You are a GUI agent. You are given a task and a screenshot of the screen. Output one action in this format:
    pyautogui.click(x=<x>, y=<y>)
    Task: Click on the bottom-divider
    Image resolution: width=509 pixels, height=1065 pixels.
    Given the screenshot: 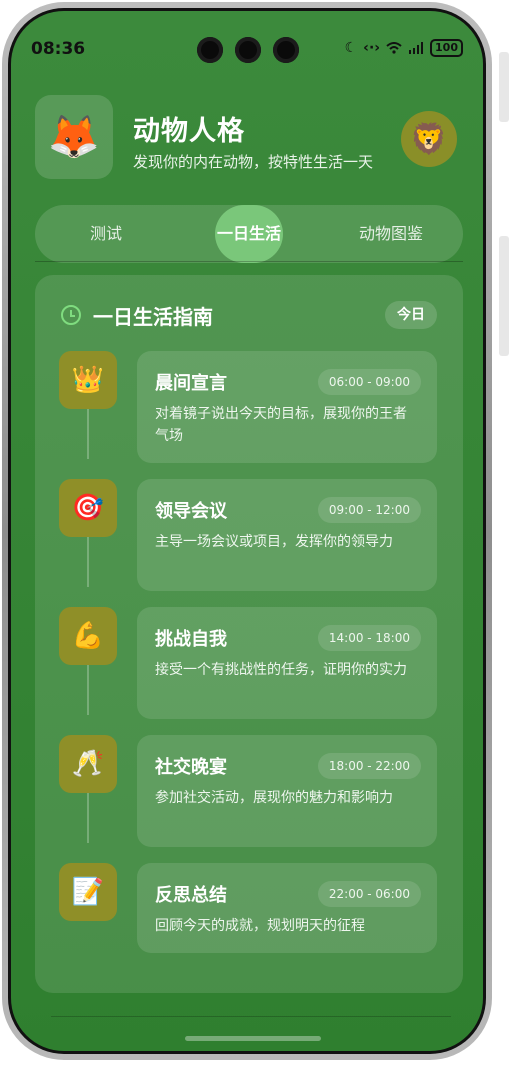 What is the action you would take?
    pyautogui.click(x=251, y=1016)
    